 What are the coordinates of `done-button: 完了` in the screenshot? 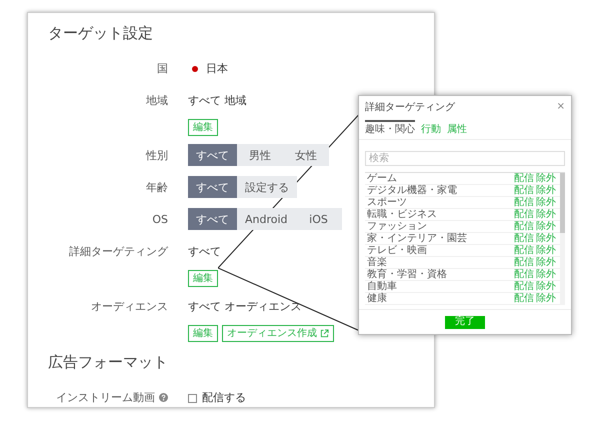 It's located at (465, 322).